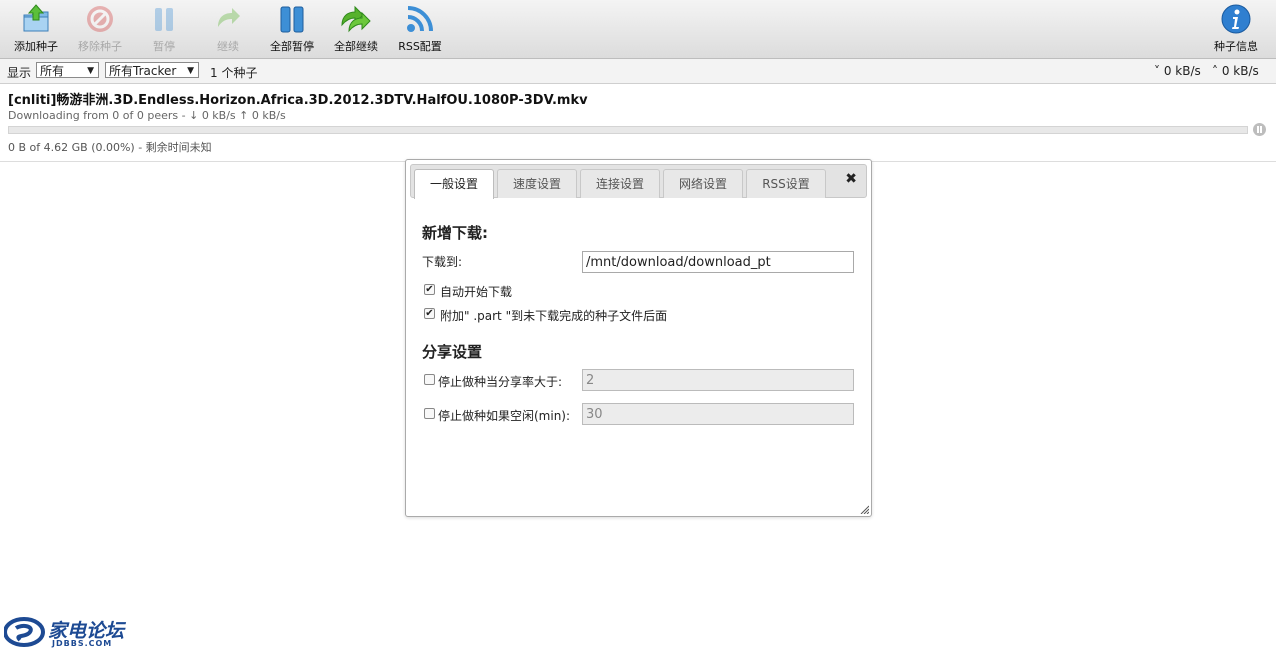 The height and width of the screenshot is (654, 1276). Describe the element at coordinates (718, 414) in the screenshot. I see `idle-limit-input` at that location.